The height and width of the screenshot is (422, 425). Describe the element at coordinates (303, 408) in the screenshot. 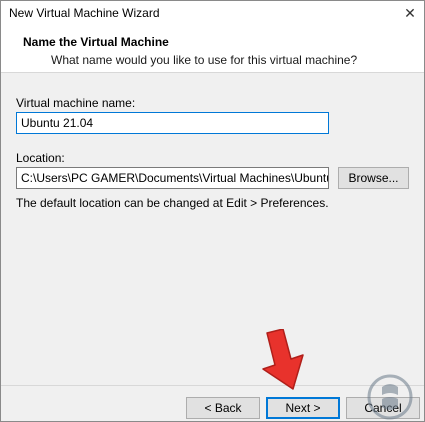

I see `next-button: Next >` at that location.